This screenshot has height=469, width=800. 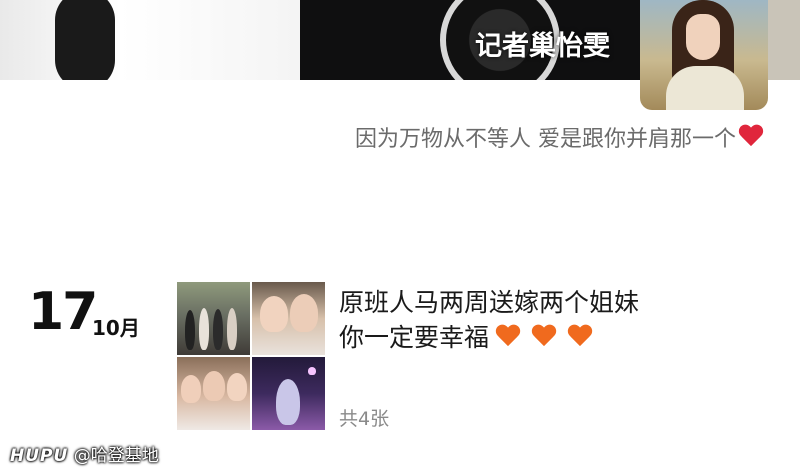 What do you see at coordinates (39, 456) in the screenshot?
I see `watermark-brand: HUPU` at bounding box center [39, 456].